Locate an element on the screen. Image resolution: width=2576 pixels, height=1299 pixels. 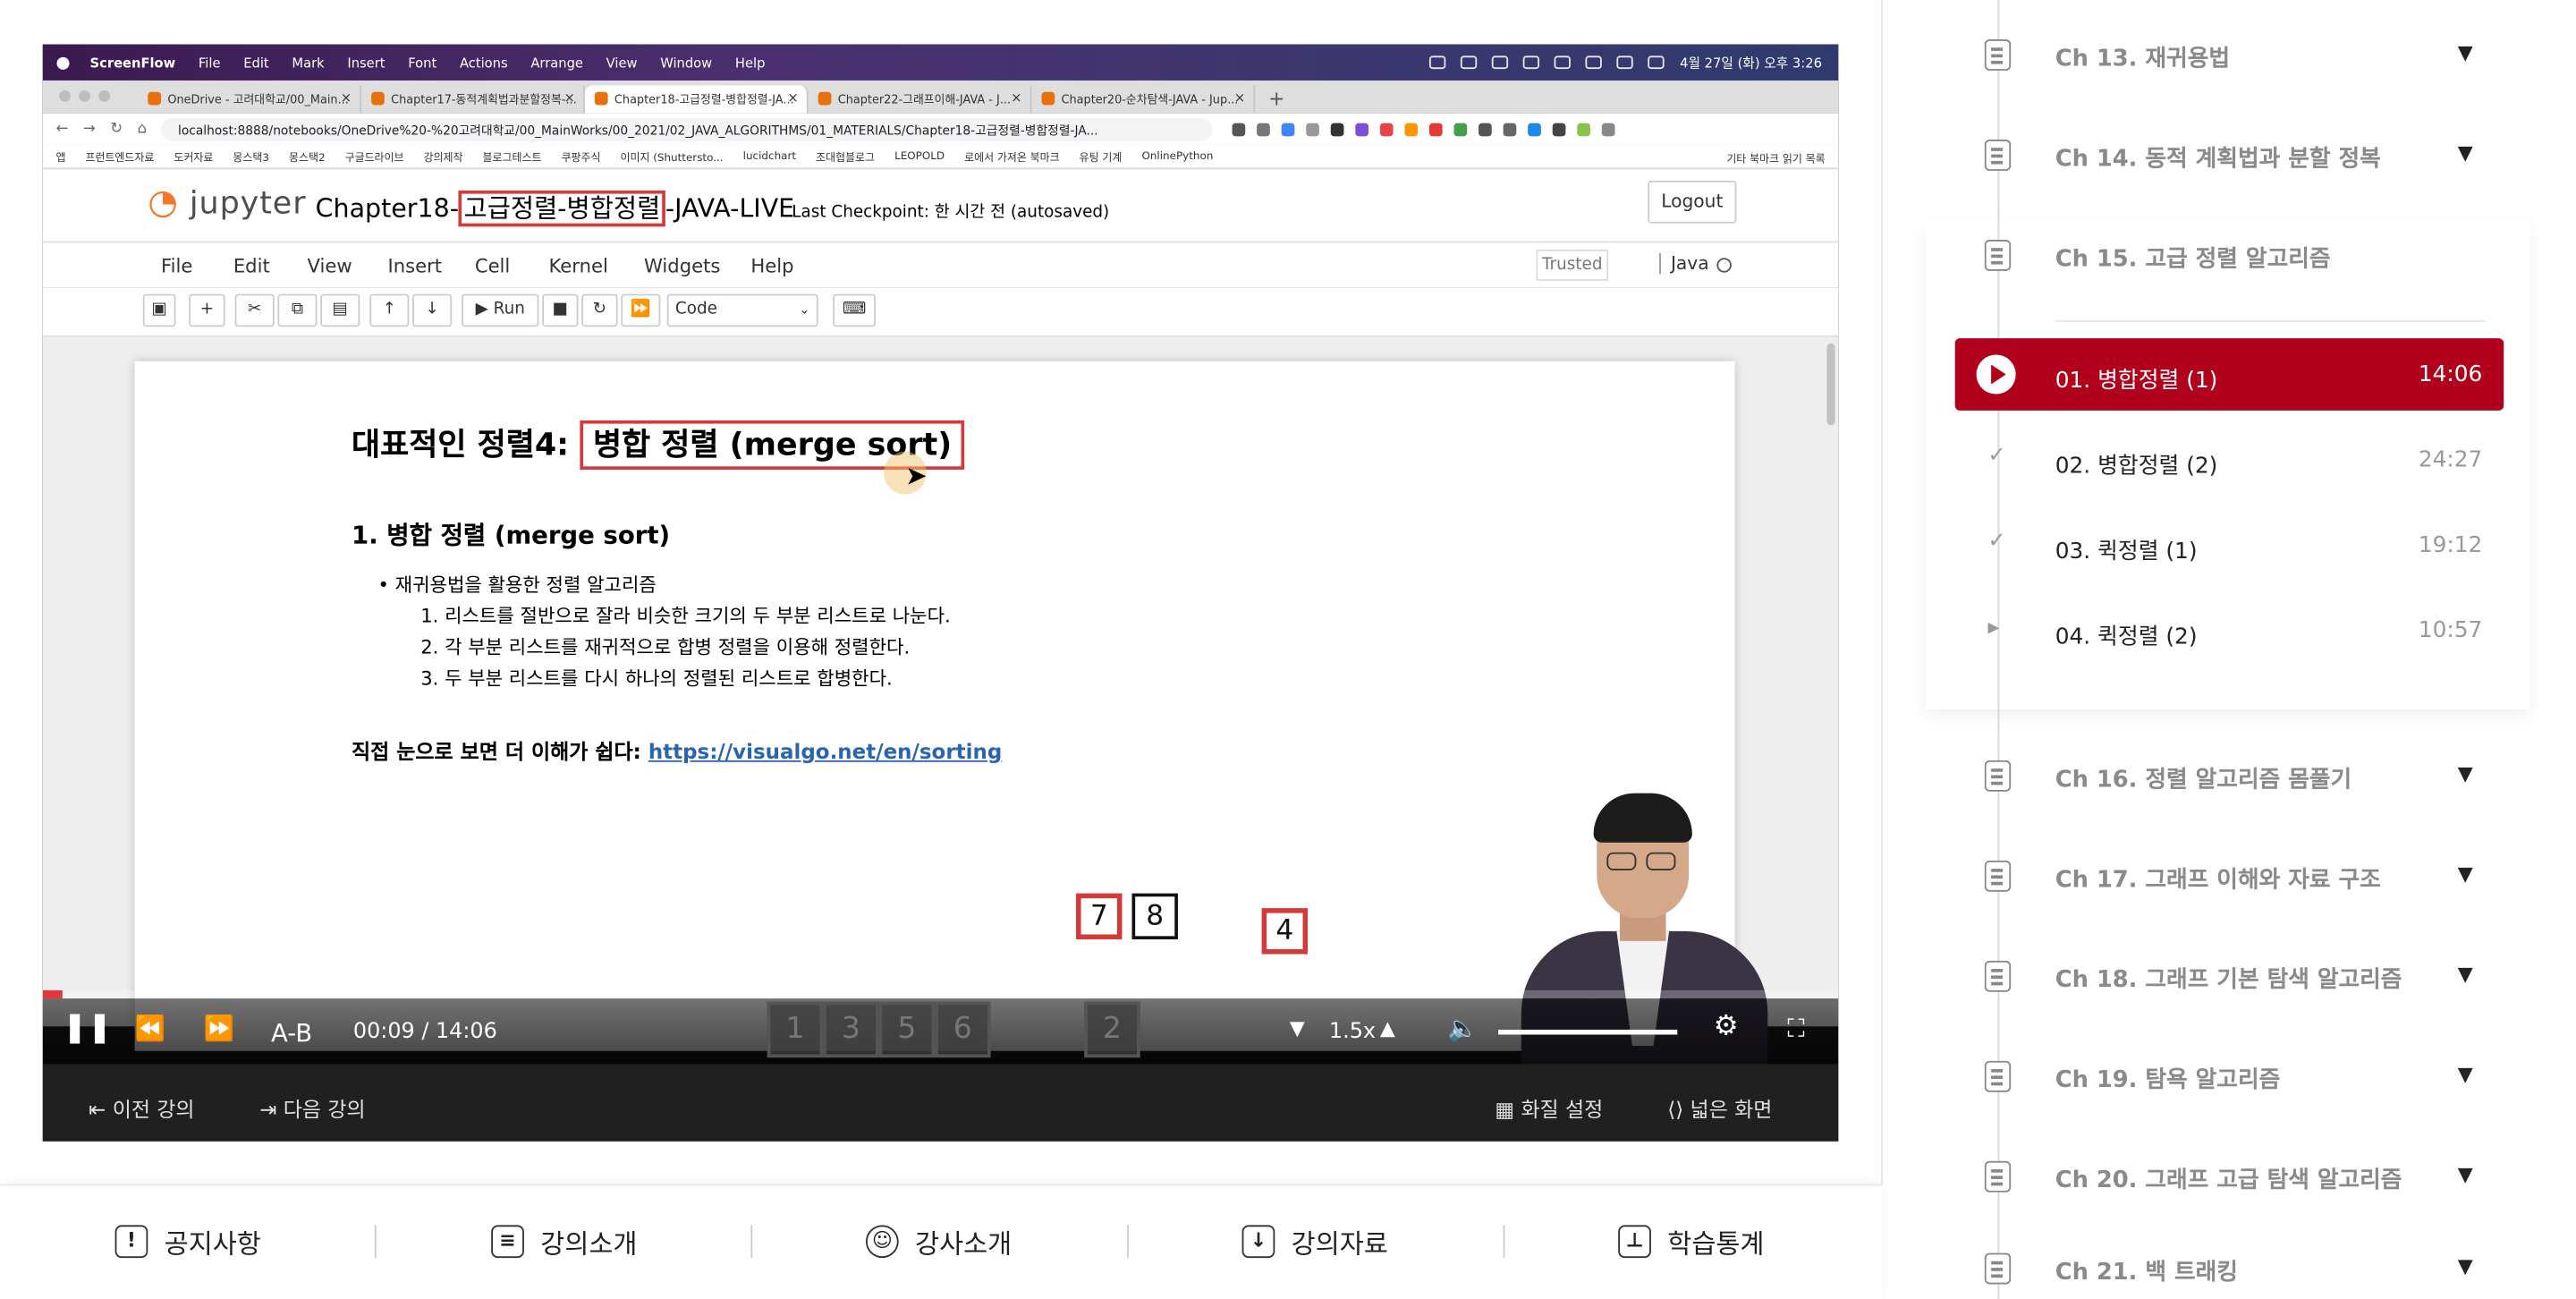
jupyter-menu-widgets: Widgets is located at coordinates (682, 266).